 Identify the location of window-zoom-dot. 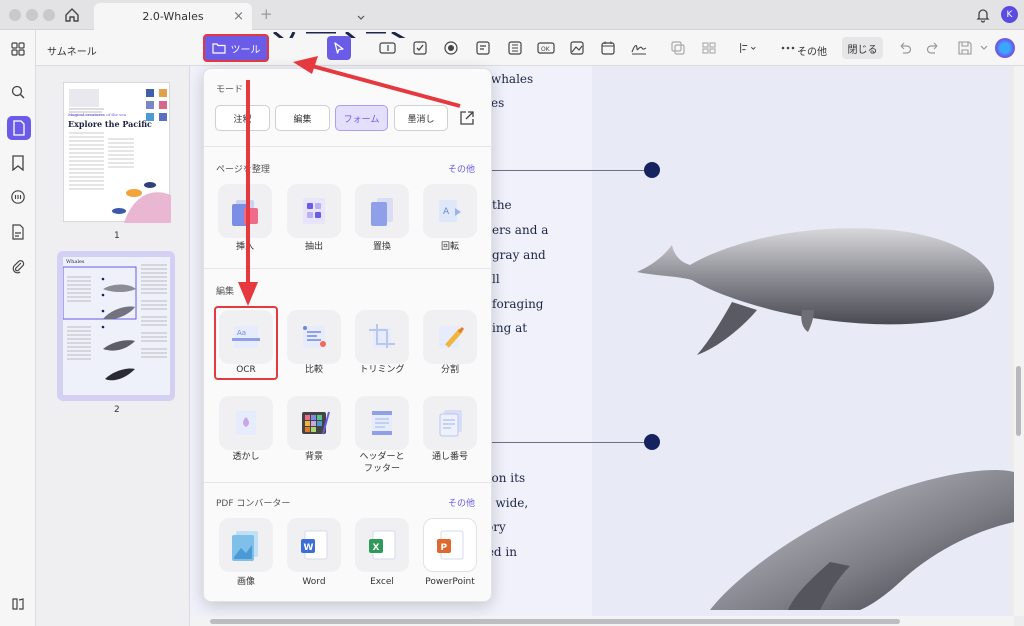
(49, 15).